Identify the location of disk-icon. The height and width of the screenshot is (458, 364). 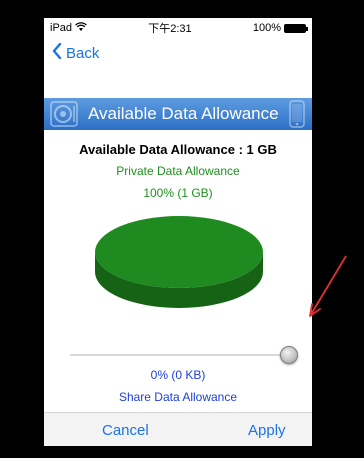
(64, 114).